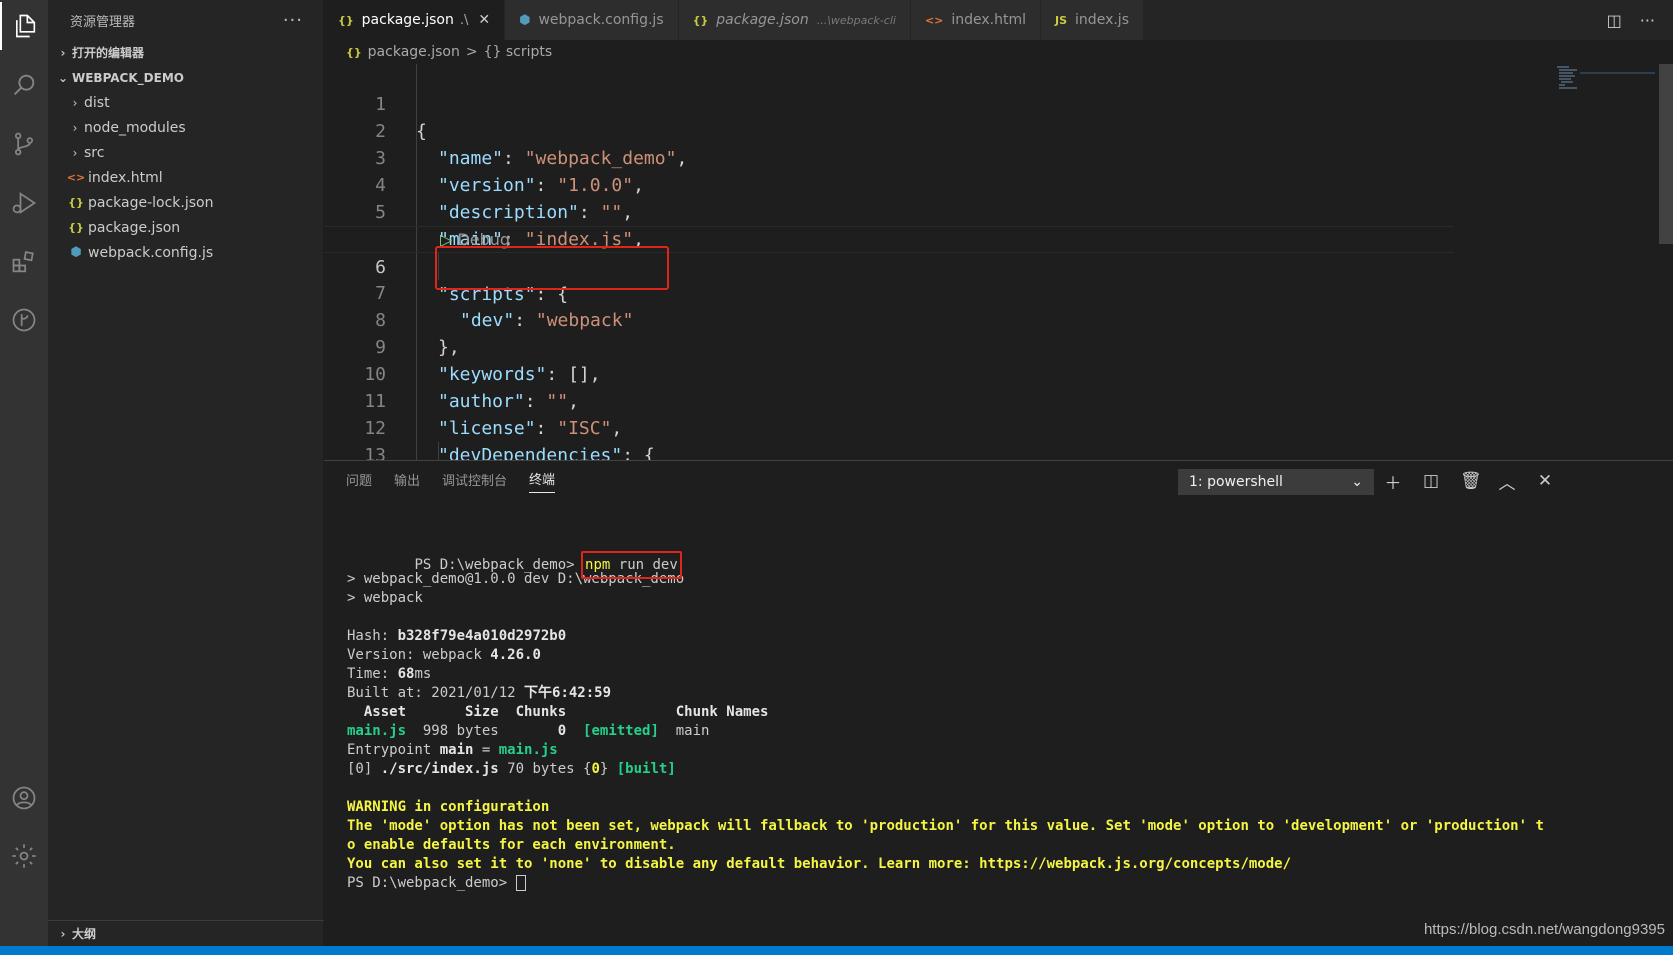 The width and height of the screenshot is (1673, 955). I want to click on tab-package-json: {} package.json .\ ✕, so click(415, 20).